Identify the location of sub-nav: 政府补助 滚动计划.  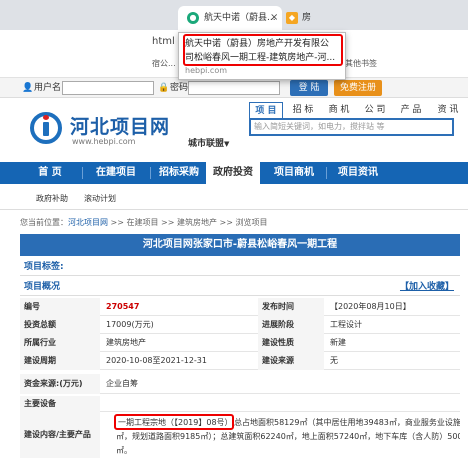
(234, 197).